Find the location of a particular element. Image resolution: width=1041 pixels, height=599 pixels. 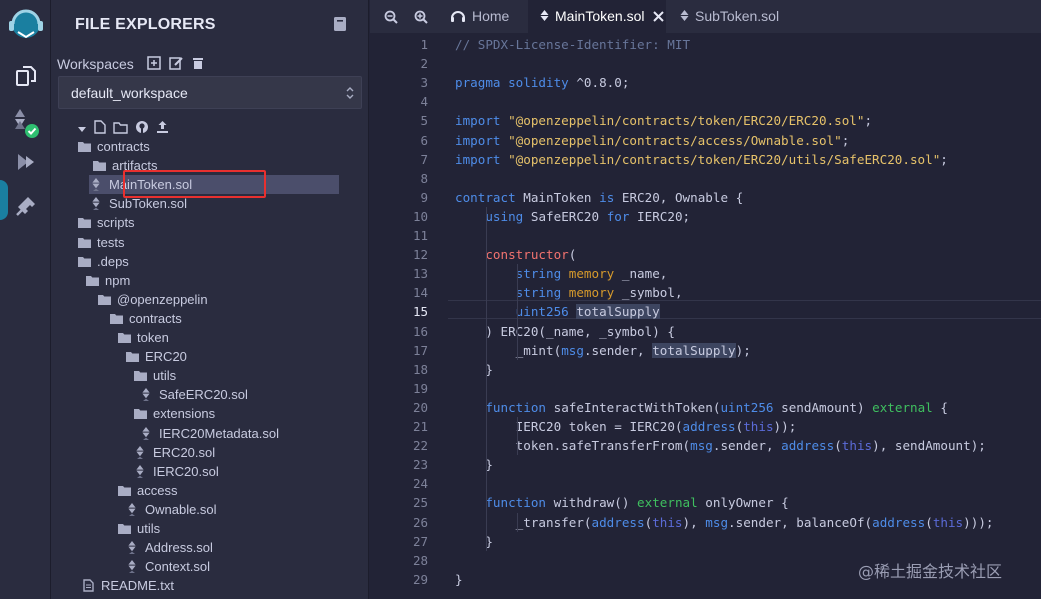

folder-item: token is located at coordinates (143, 337).